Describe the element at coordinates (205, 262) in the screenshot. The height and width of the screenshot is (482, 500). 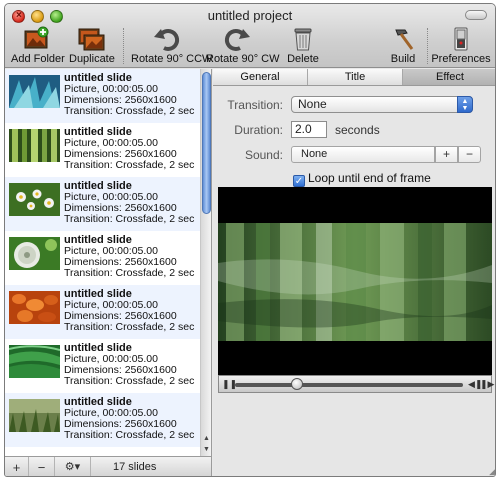
I see `slide-list-scrollbar: ▲ ▼` at that location.